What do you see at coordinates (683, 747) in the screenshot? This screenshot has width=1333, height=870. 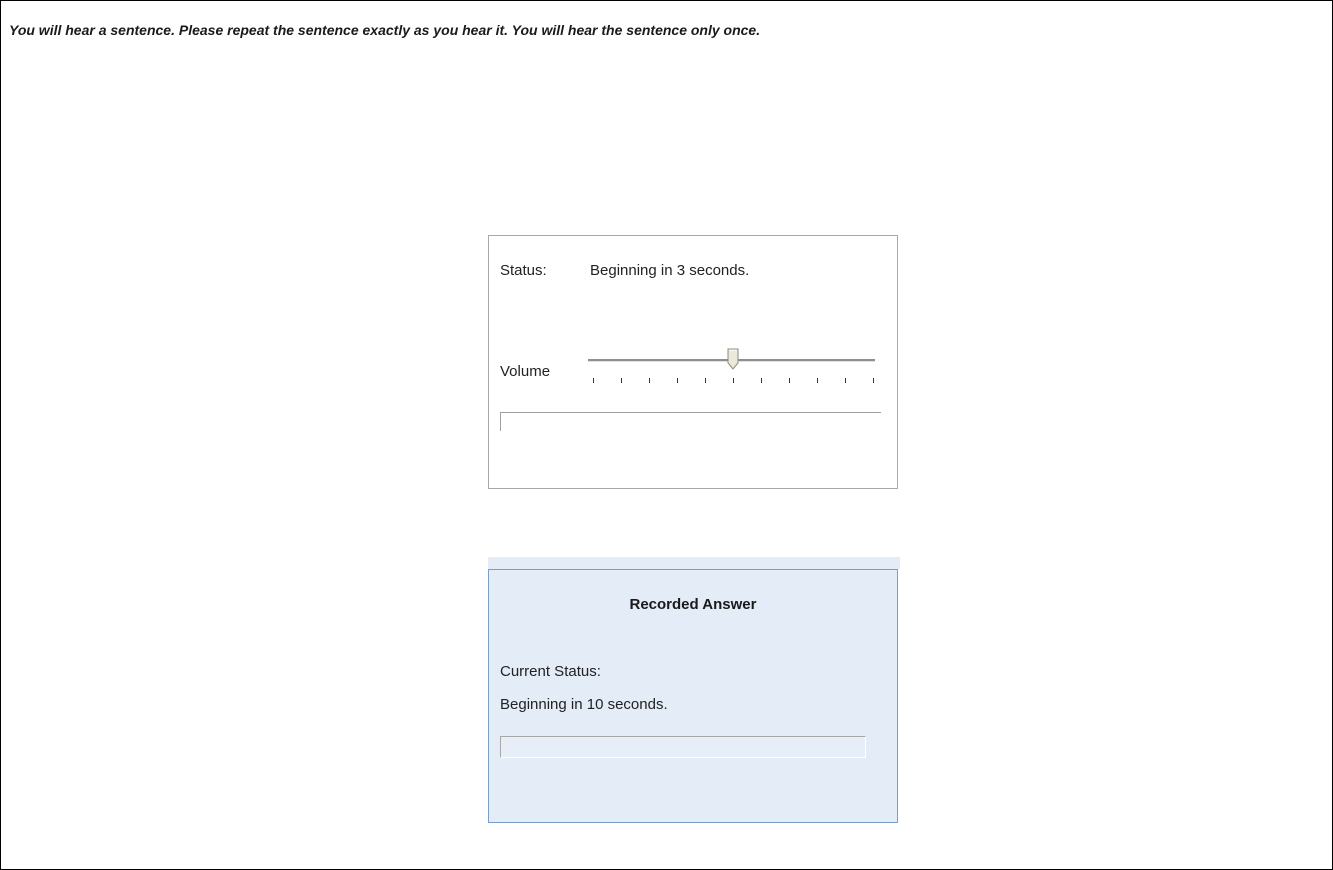 I see `recording-progress-bar` at bounding box center [683, 747].